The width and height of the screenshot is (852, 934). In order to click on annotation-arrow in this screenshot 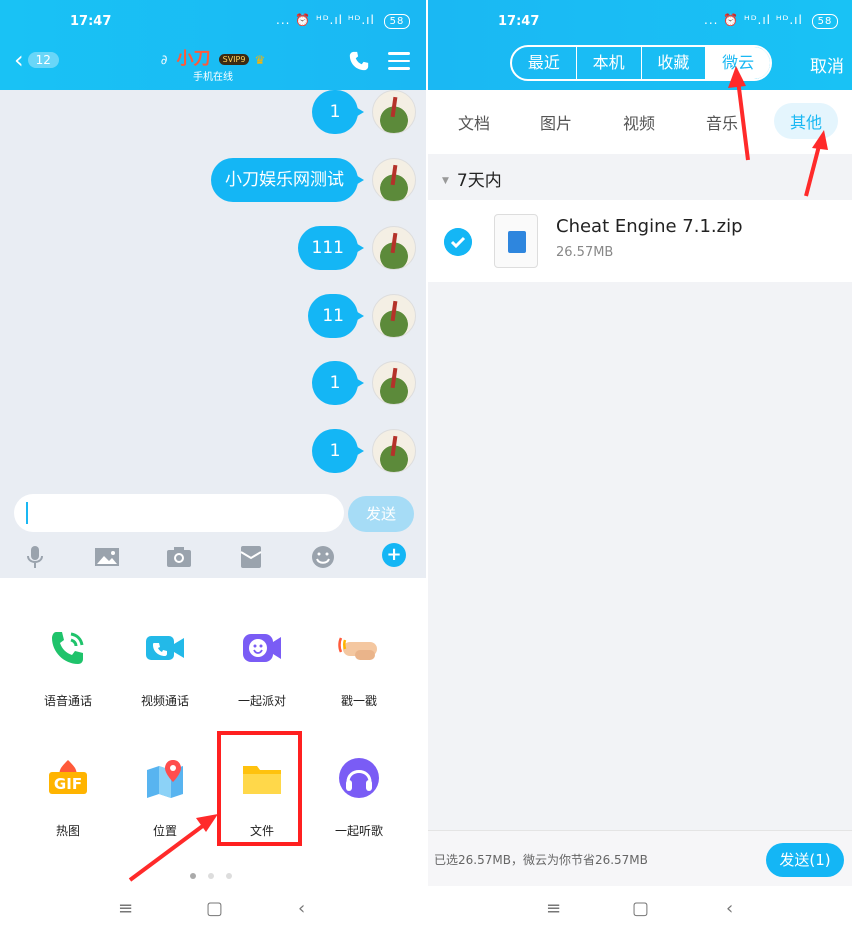, I will do `click(173, 848)`.